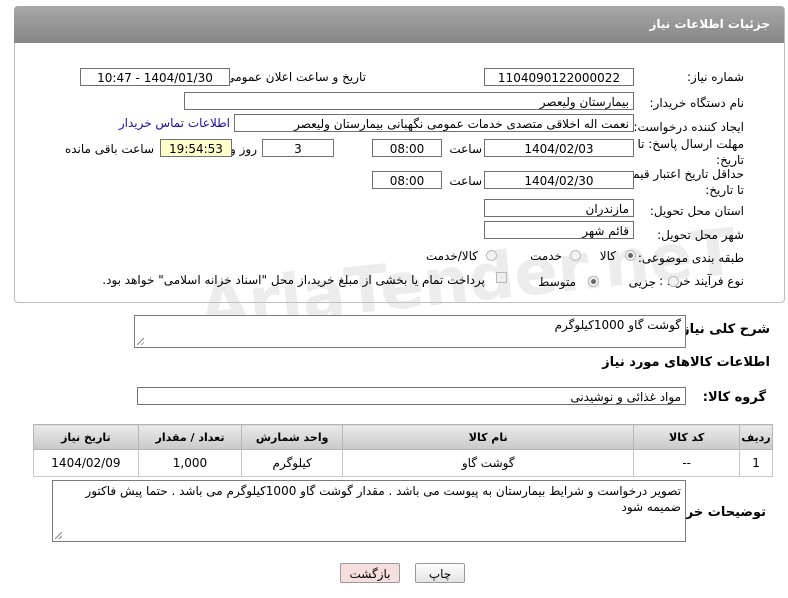 Image resolution: width=788 pixels, height=598 pixels. Describe the element at coordinates (501, 277) in the screenshot. I see `treasury-checkbox` at that location.